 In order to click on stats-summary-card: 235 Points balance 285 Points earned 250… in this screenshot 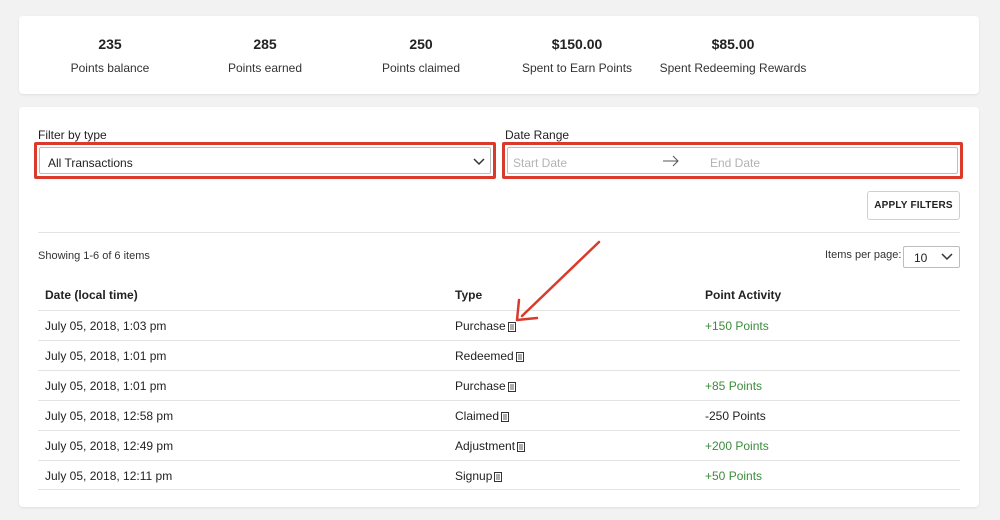, I will do `click(499, 55)`.